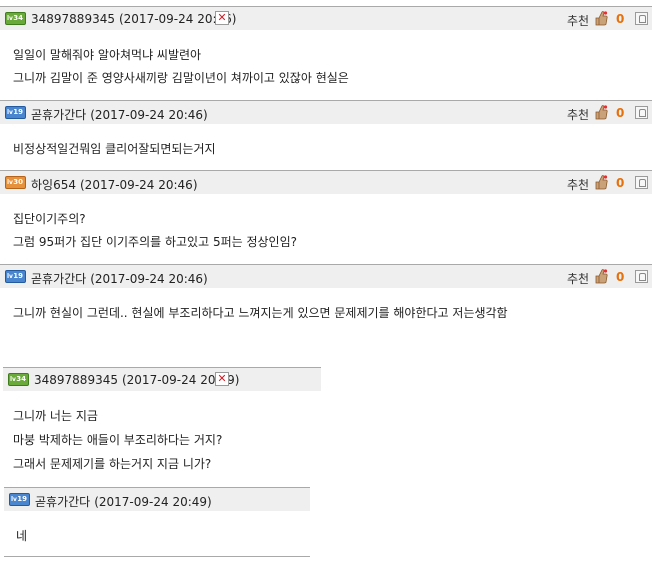 The image size is (652, 568). What do you see at coordinates (136, 380) in the screenshot?
I see `comment-author: 34897889345 (2017-09-24 20:49)` at bounding box center [136, 380].